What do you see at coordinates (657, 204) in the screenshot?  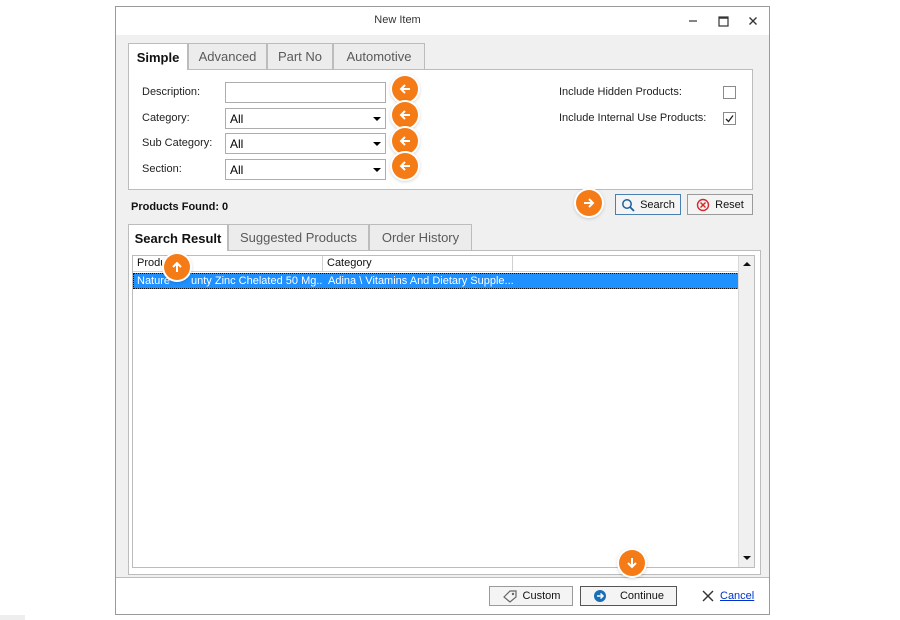 I see `search-button-label: Search` at bounding box center [657, 204].